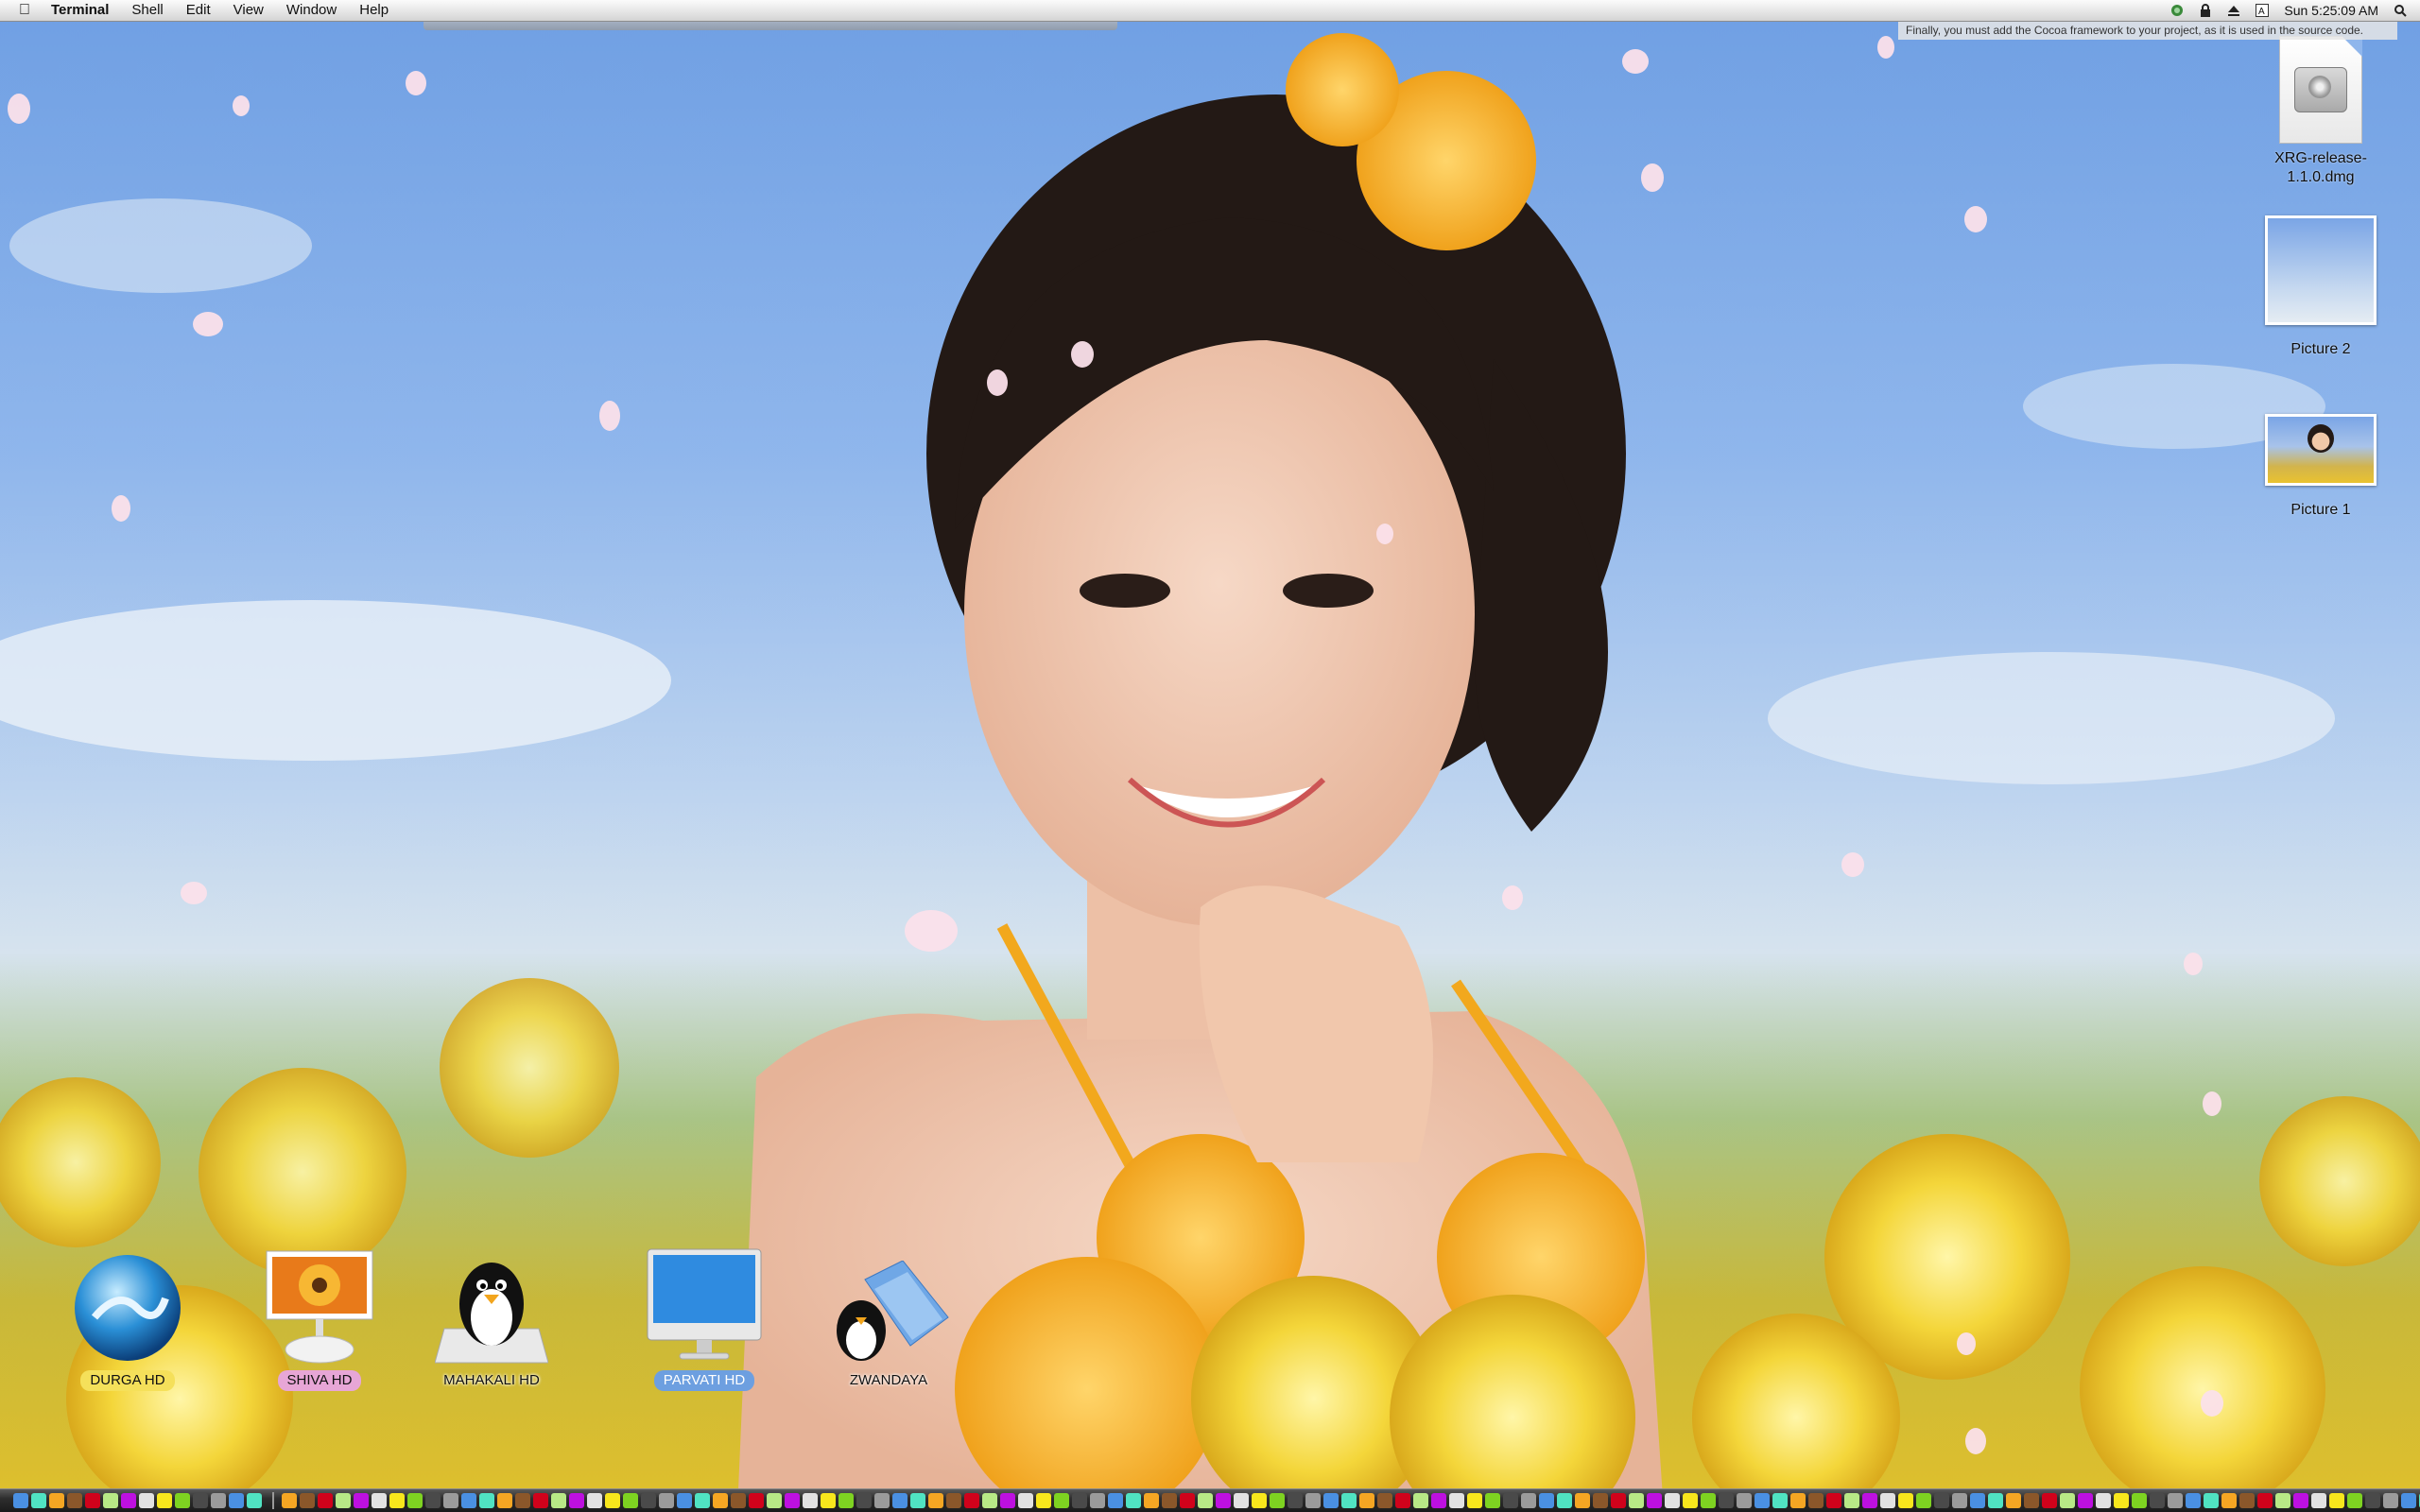 This screenshot has height=1512, width=2420. I want to click on menu-view: View, so click(249, 10).